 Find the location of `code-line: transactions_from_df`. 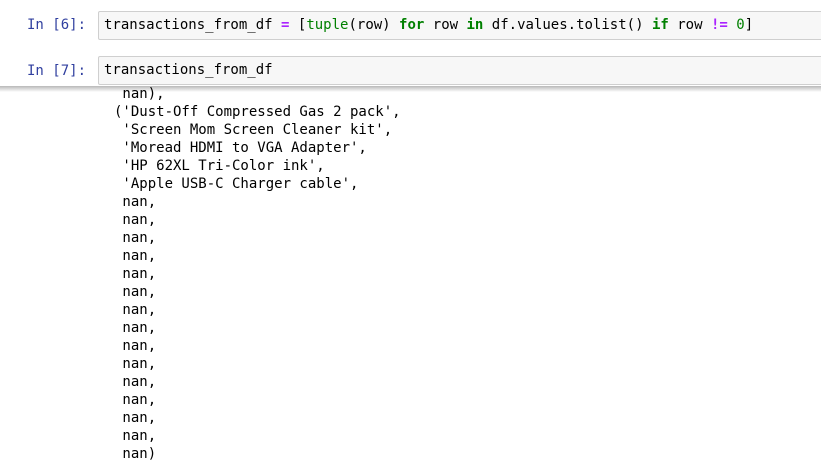

code-line: transactions_from_df is located at coordinates (188, 70).